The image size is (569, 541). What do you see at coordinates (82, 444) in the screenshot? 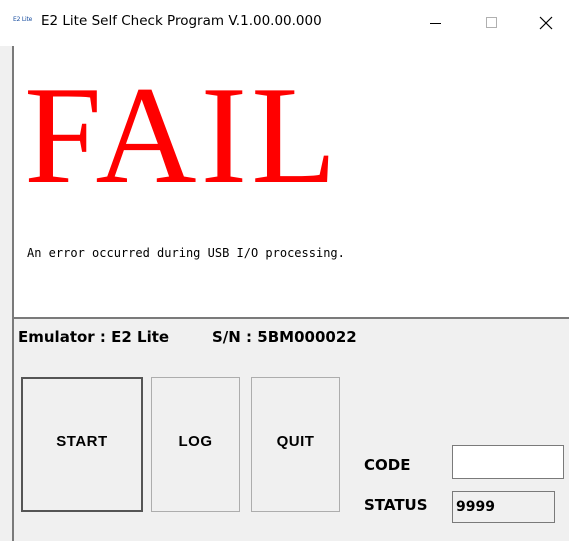
I see `start-button: START` at bounding box center [82, 444].